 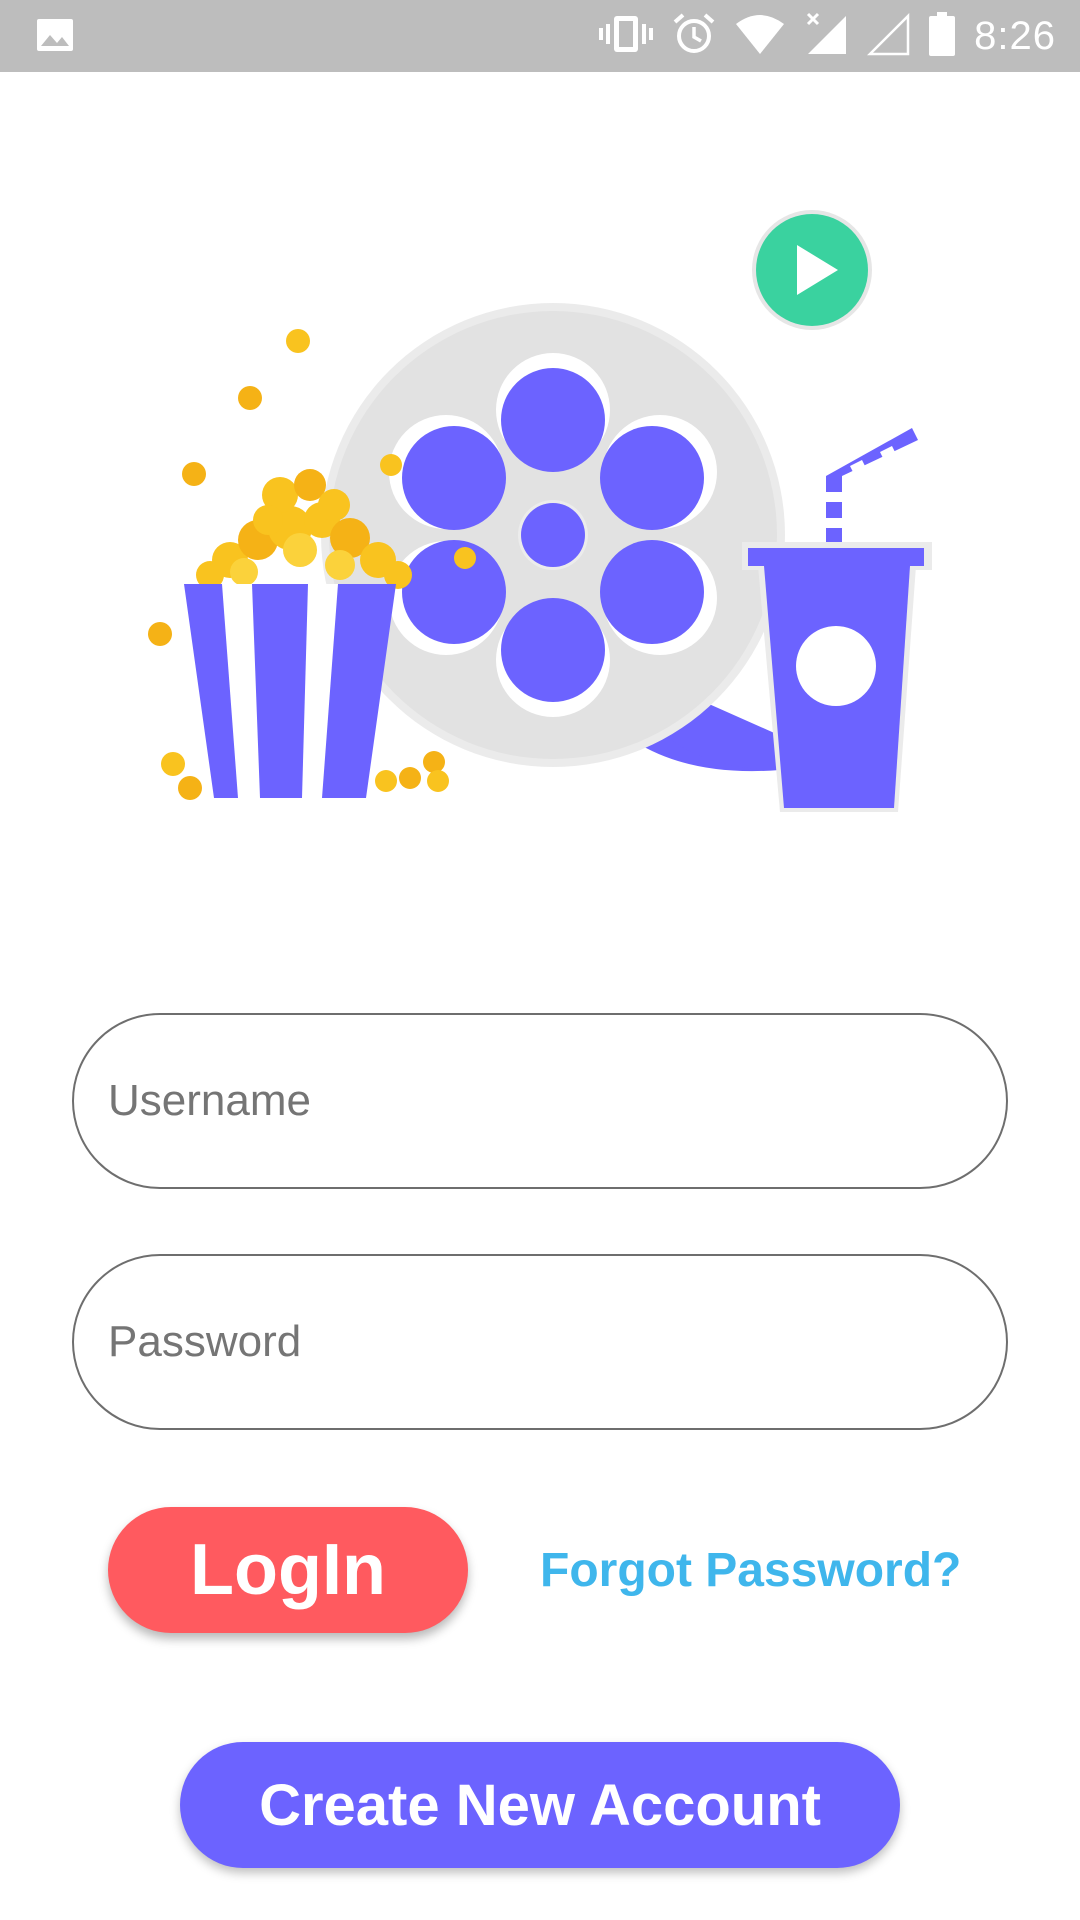 I want to click on status-bar: 8:26, so click(x=540, y=36).